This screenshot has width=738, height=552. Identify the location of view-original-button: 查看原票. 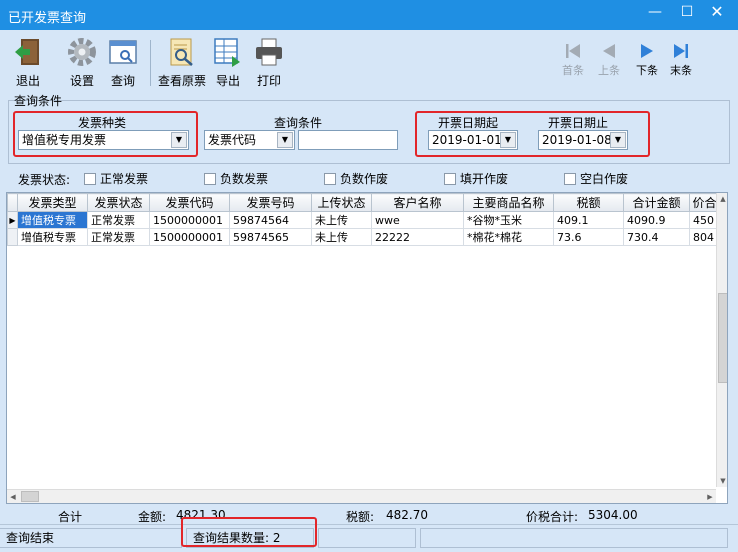
(182, 64).